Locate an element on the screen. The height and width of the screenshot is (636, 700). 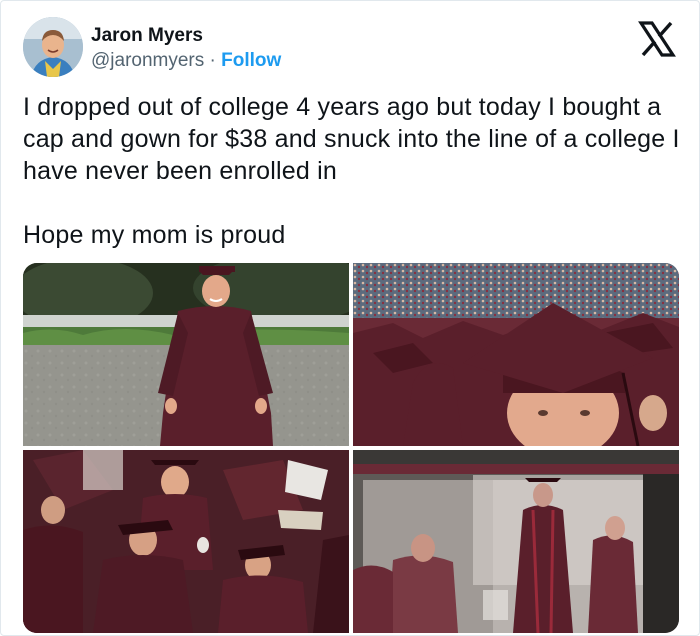
follow-button: Follow is located at coordinates (251, 60).